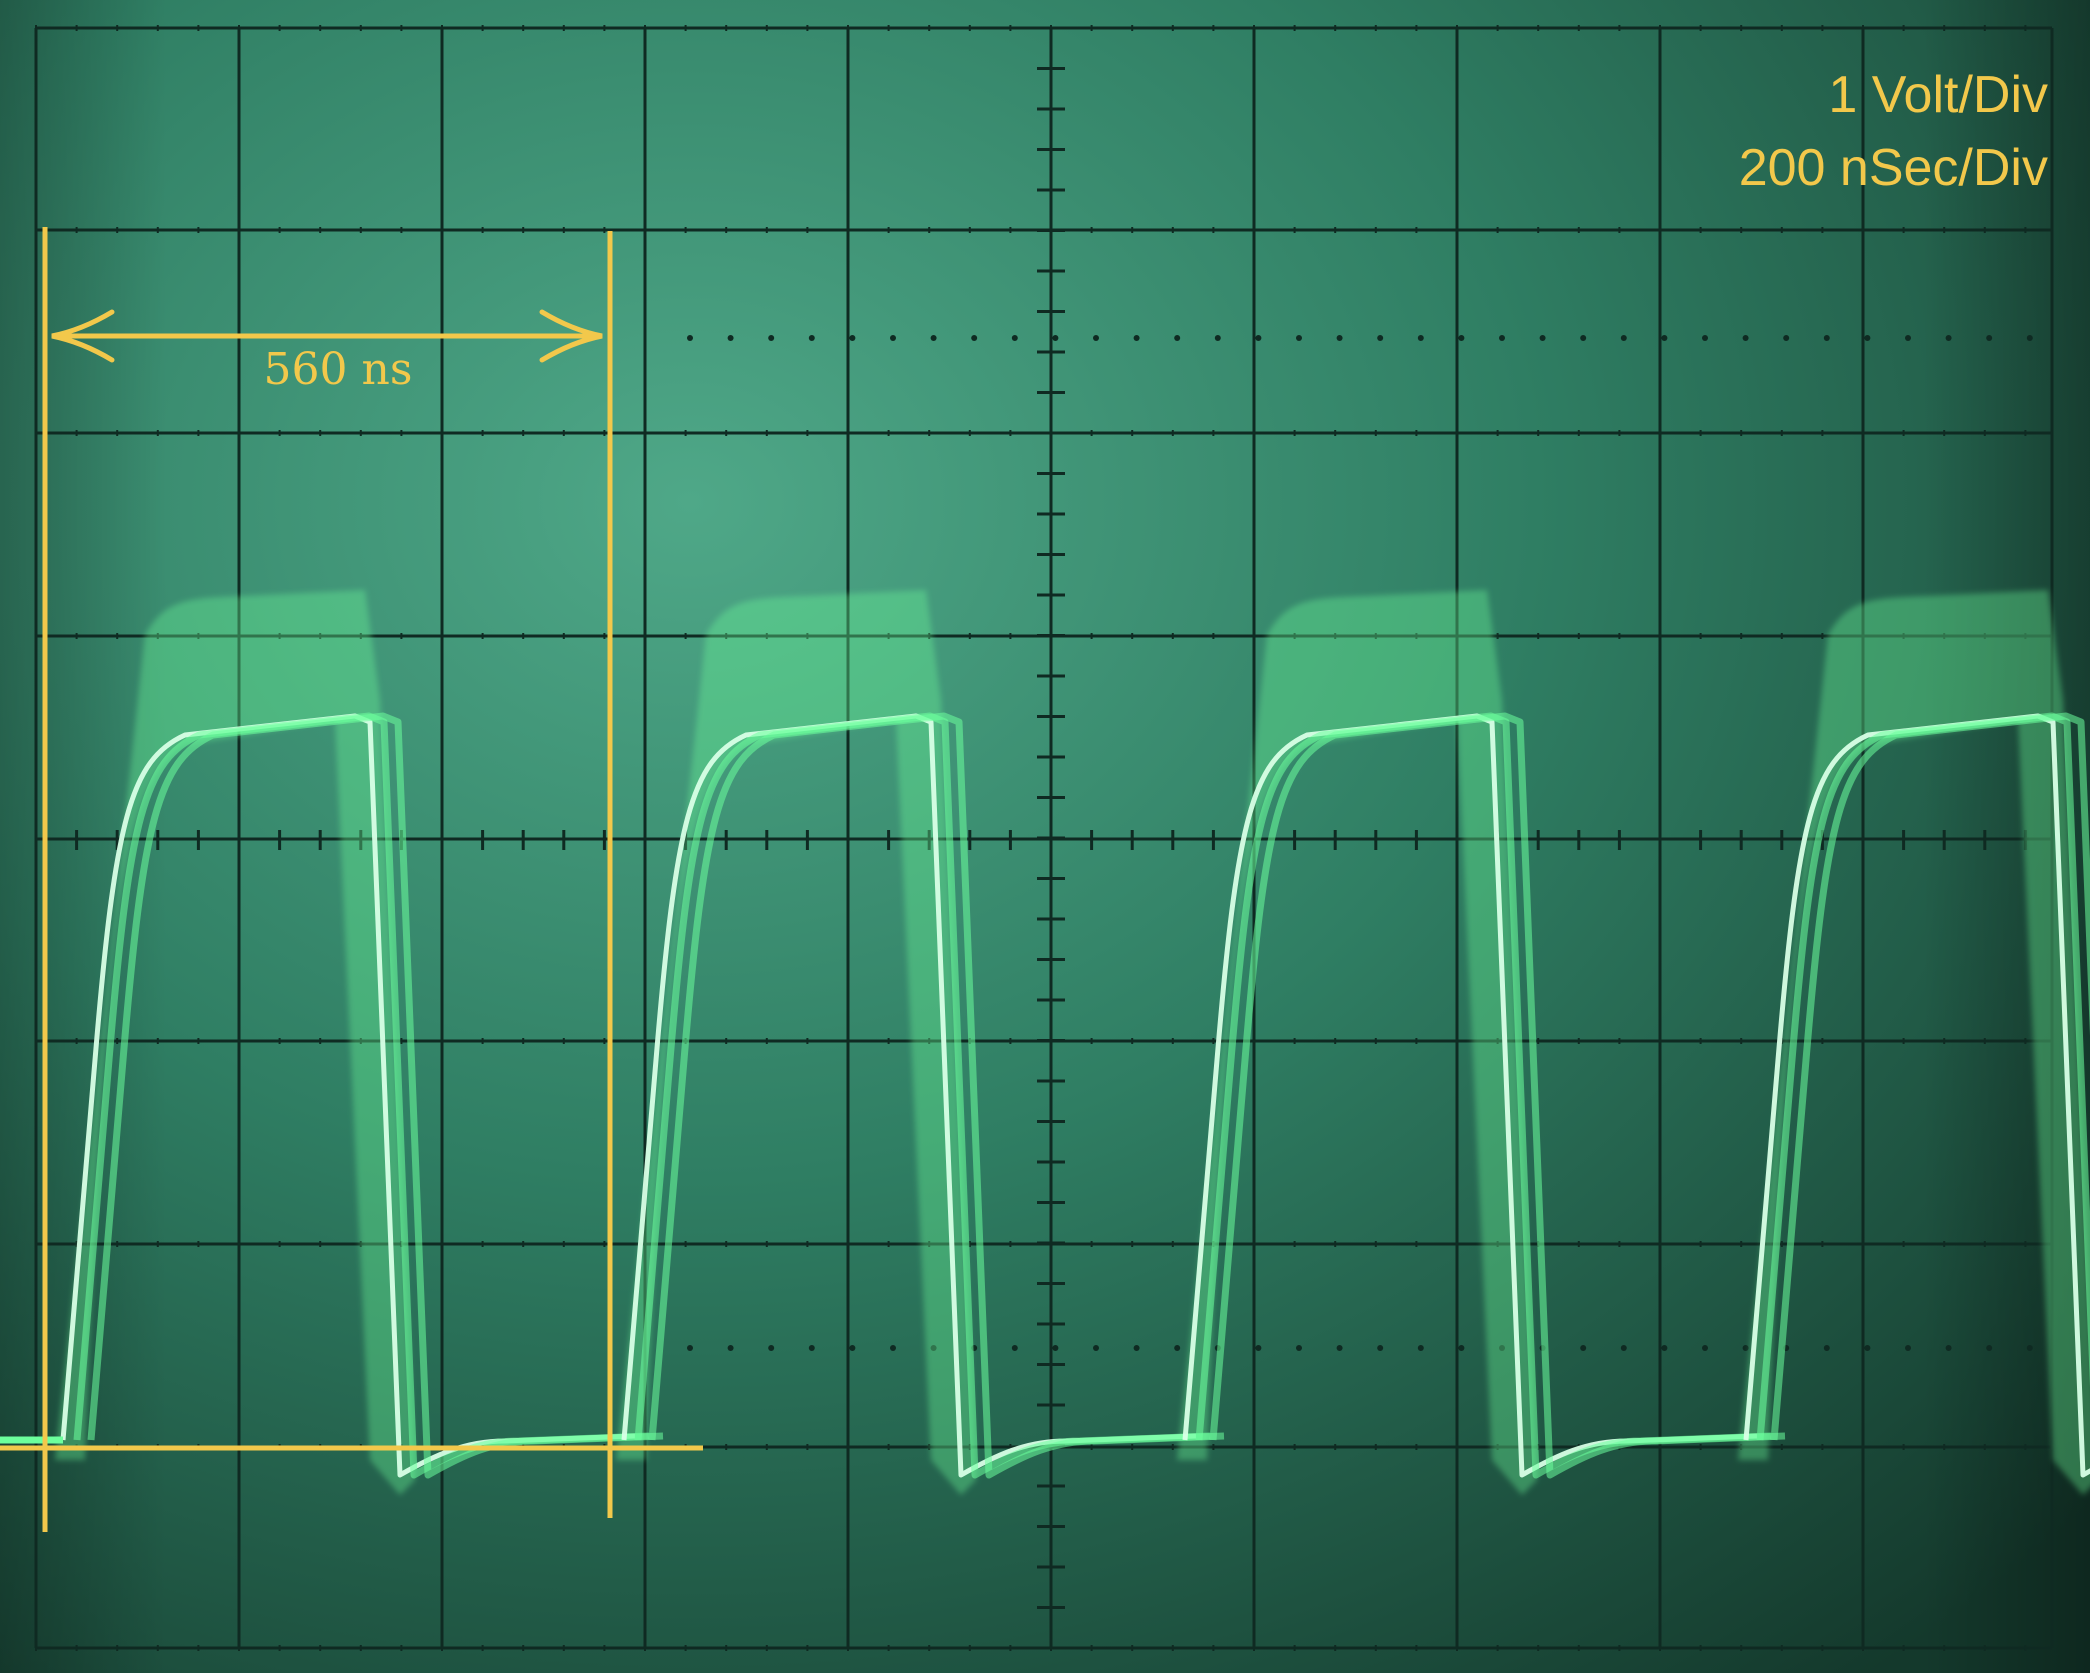 The height and width of the screenshot is (1673, 2090). I want to click on time-per-div-label: 200 nSec/Div, so click(1893, 168).